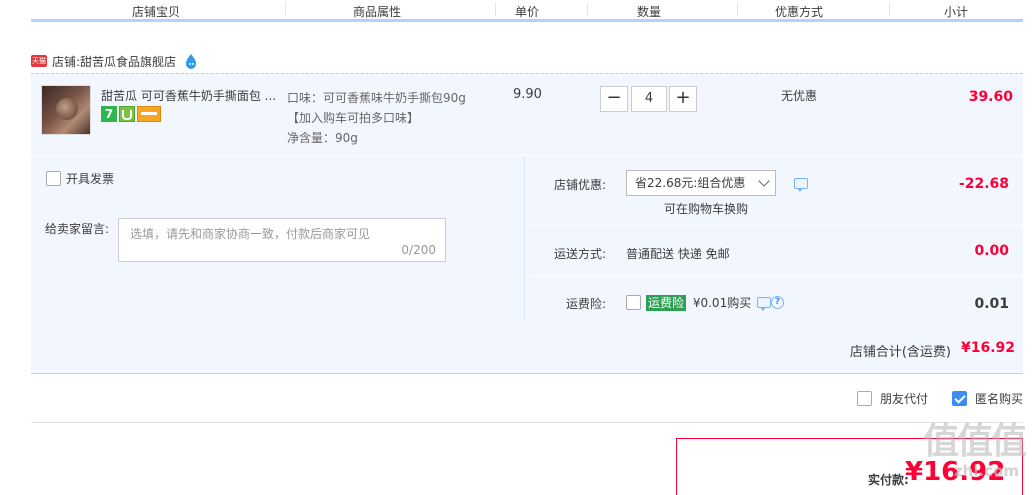 Image resolution: width=1033 pixels, height=495 pixels. I want to click on quantity-input: 4, so click(649, 99).